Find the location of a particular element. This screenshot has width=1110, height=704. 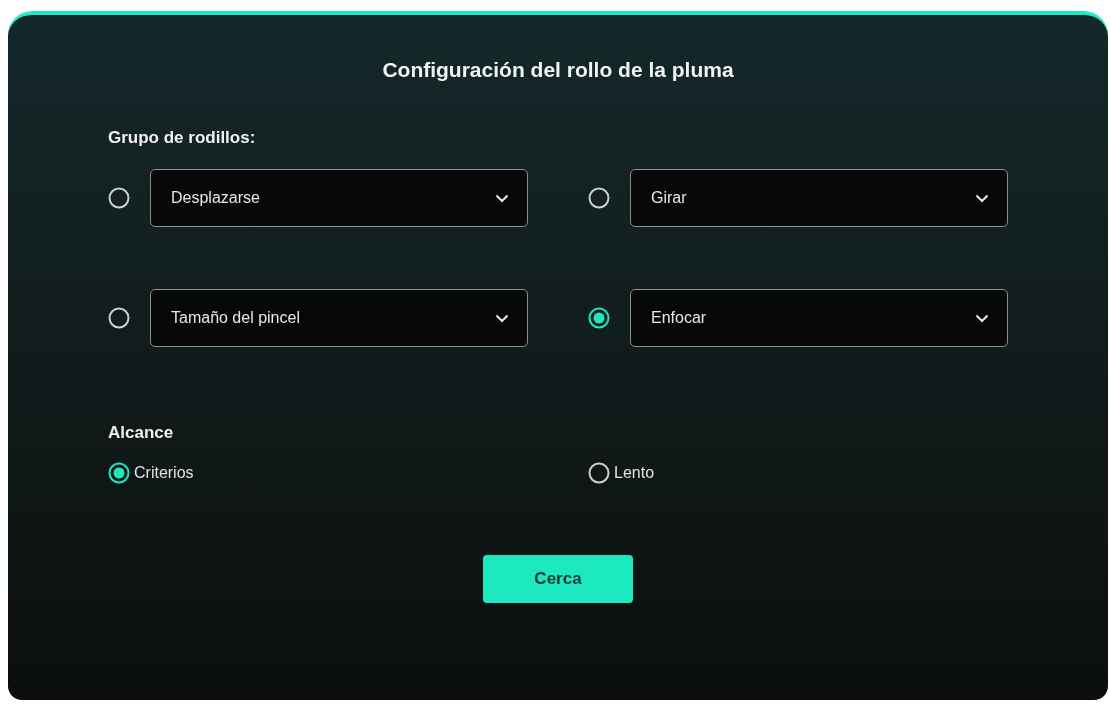

dropdown: Girar is located at coordinates (819, 198).